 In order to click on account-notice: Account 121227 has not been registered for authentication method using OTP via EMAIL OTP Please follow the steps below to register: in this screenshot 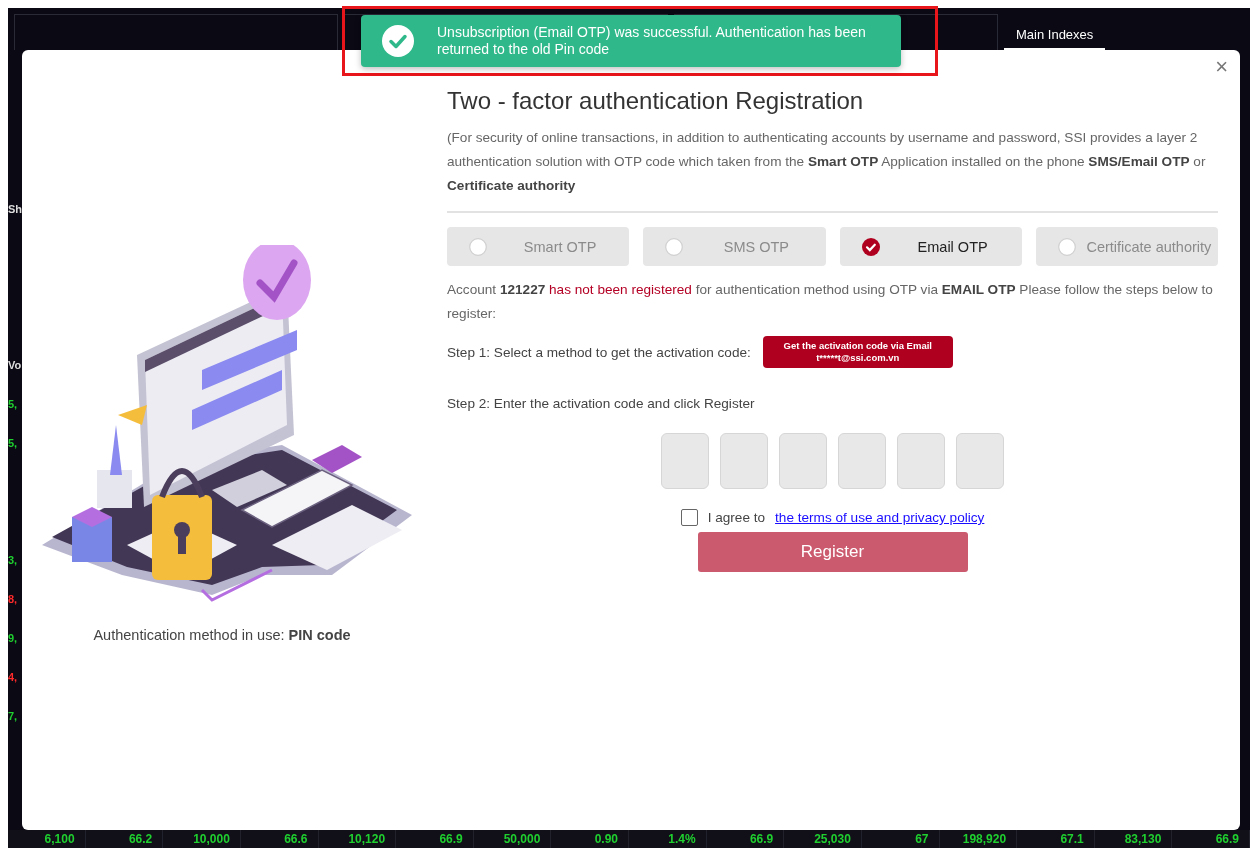, I will do `click(830, 302)`.